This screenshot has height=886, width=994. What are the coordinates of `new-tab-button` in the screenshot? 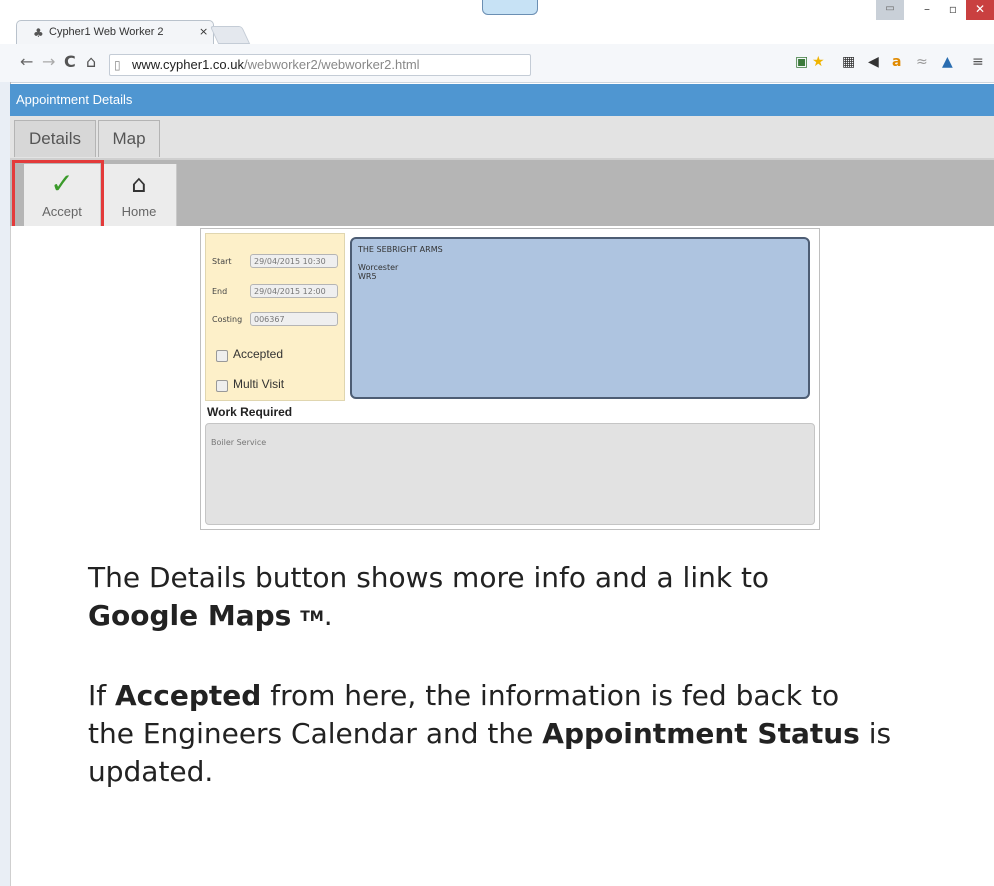 It's located at (230, 35).